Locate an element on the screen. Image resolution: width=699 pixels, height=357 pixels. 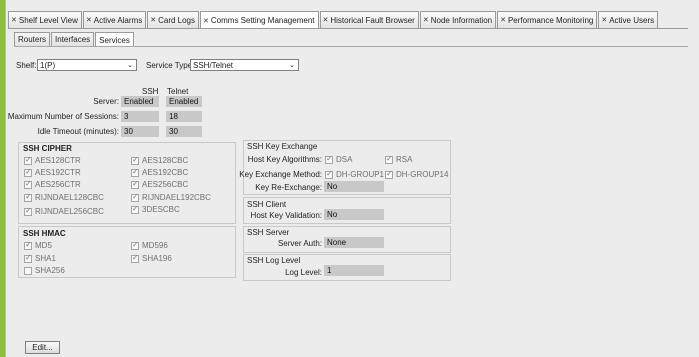
tab-label: Routers is located at coordinates (32, 39).